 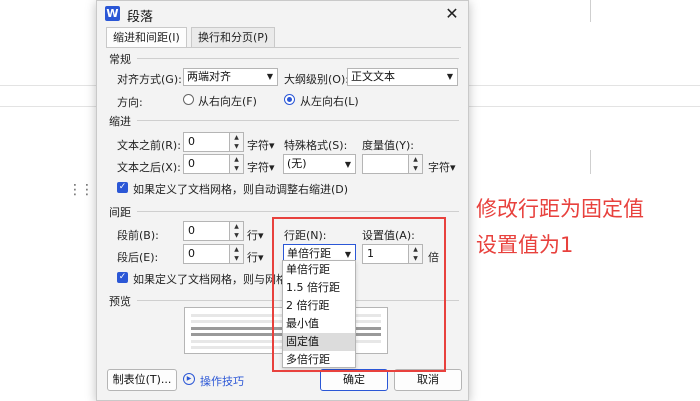 I want to click on alignment-select: 两端对齐 ▼, so click(x=230, y=77).